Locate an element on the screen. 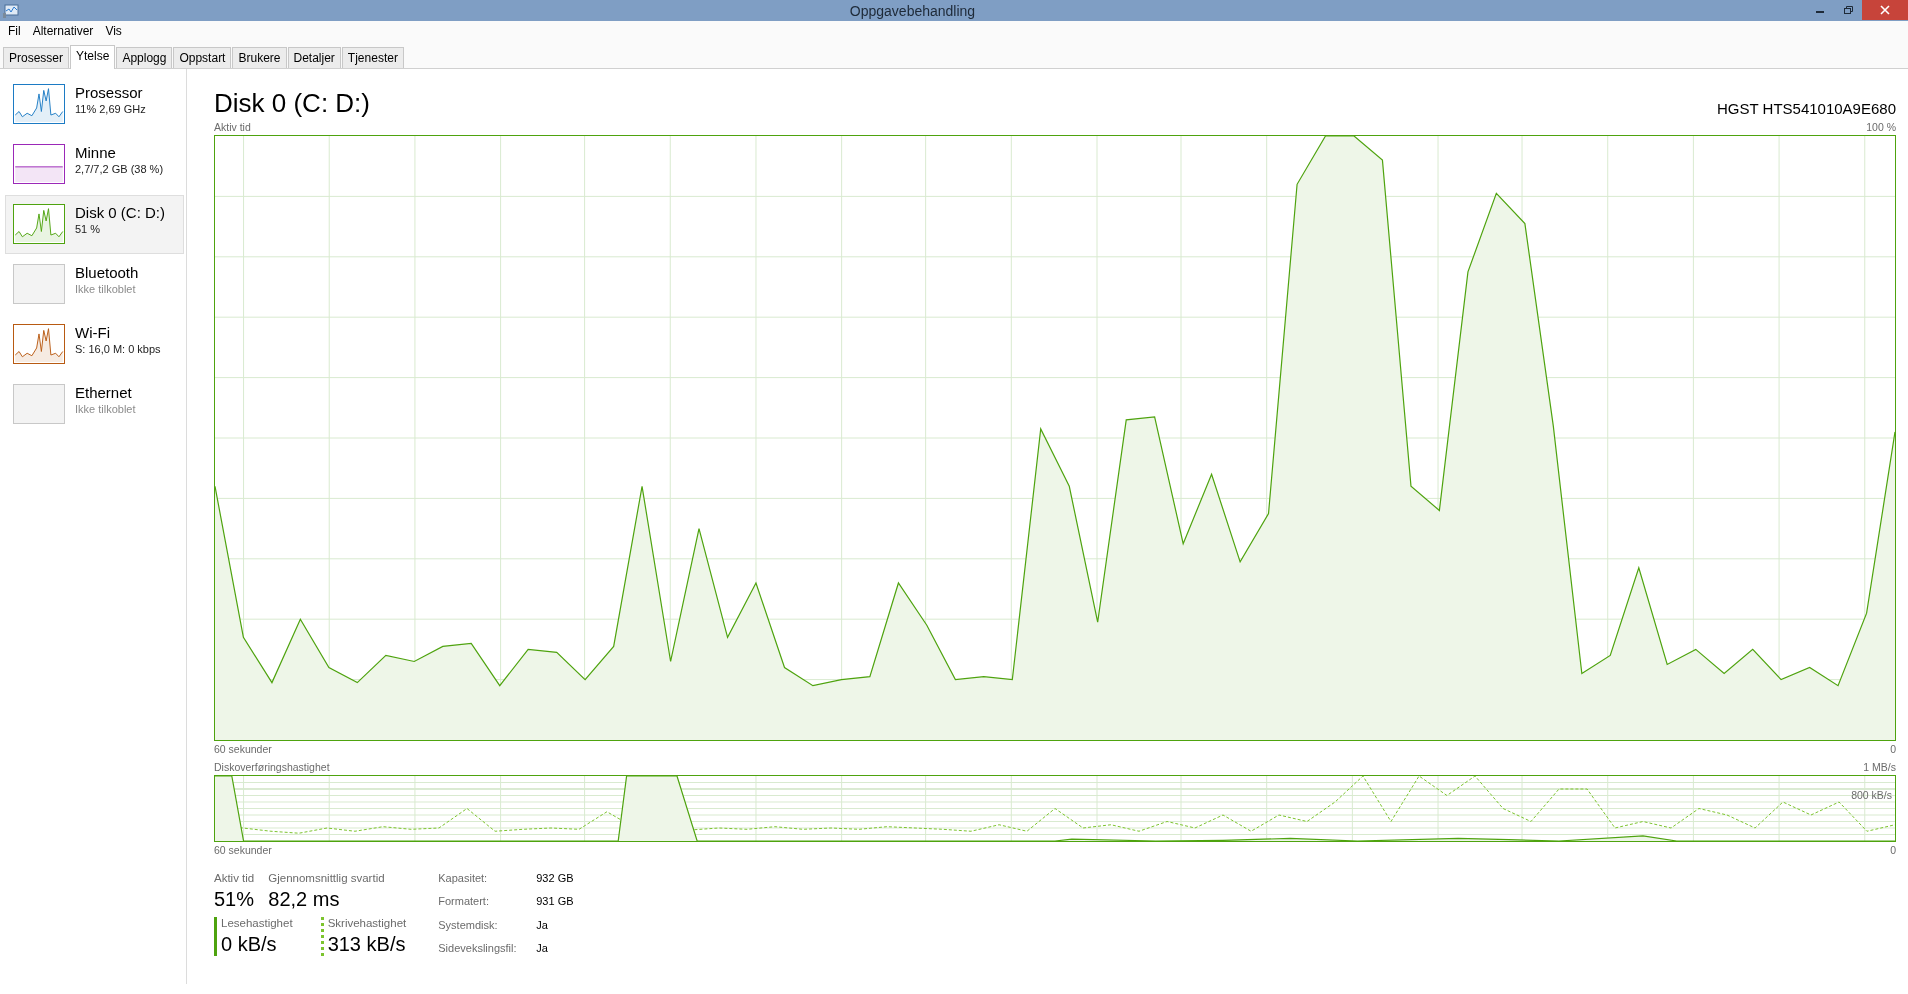  disk-model: HGST HTS541010A9E680 is located at coordinates (1806, 109).